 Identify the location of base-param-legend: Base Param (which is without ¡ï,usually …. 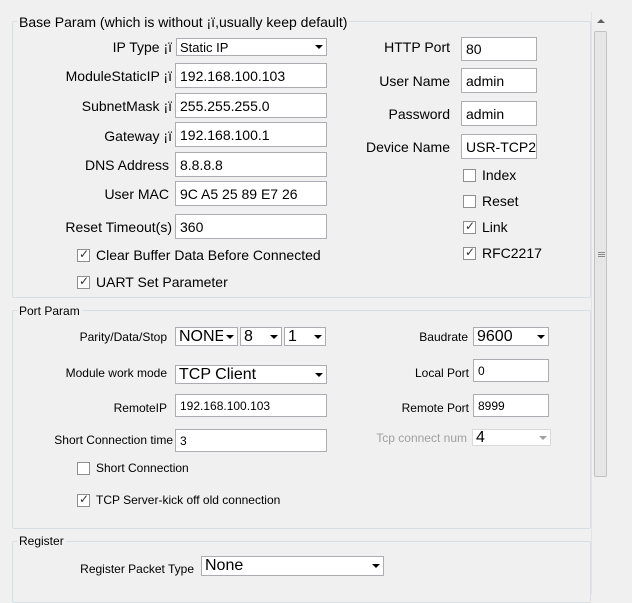
(183, 22).